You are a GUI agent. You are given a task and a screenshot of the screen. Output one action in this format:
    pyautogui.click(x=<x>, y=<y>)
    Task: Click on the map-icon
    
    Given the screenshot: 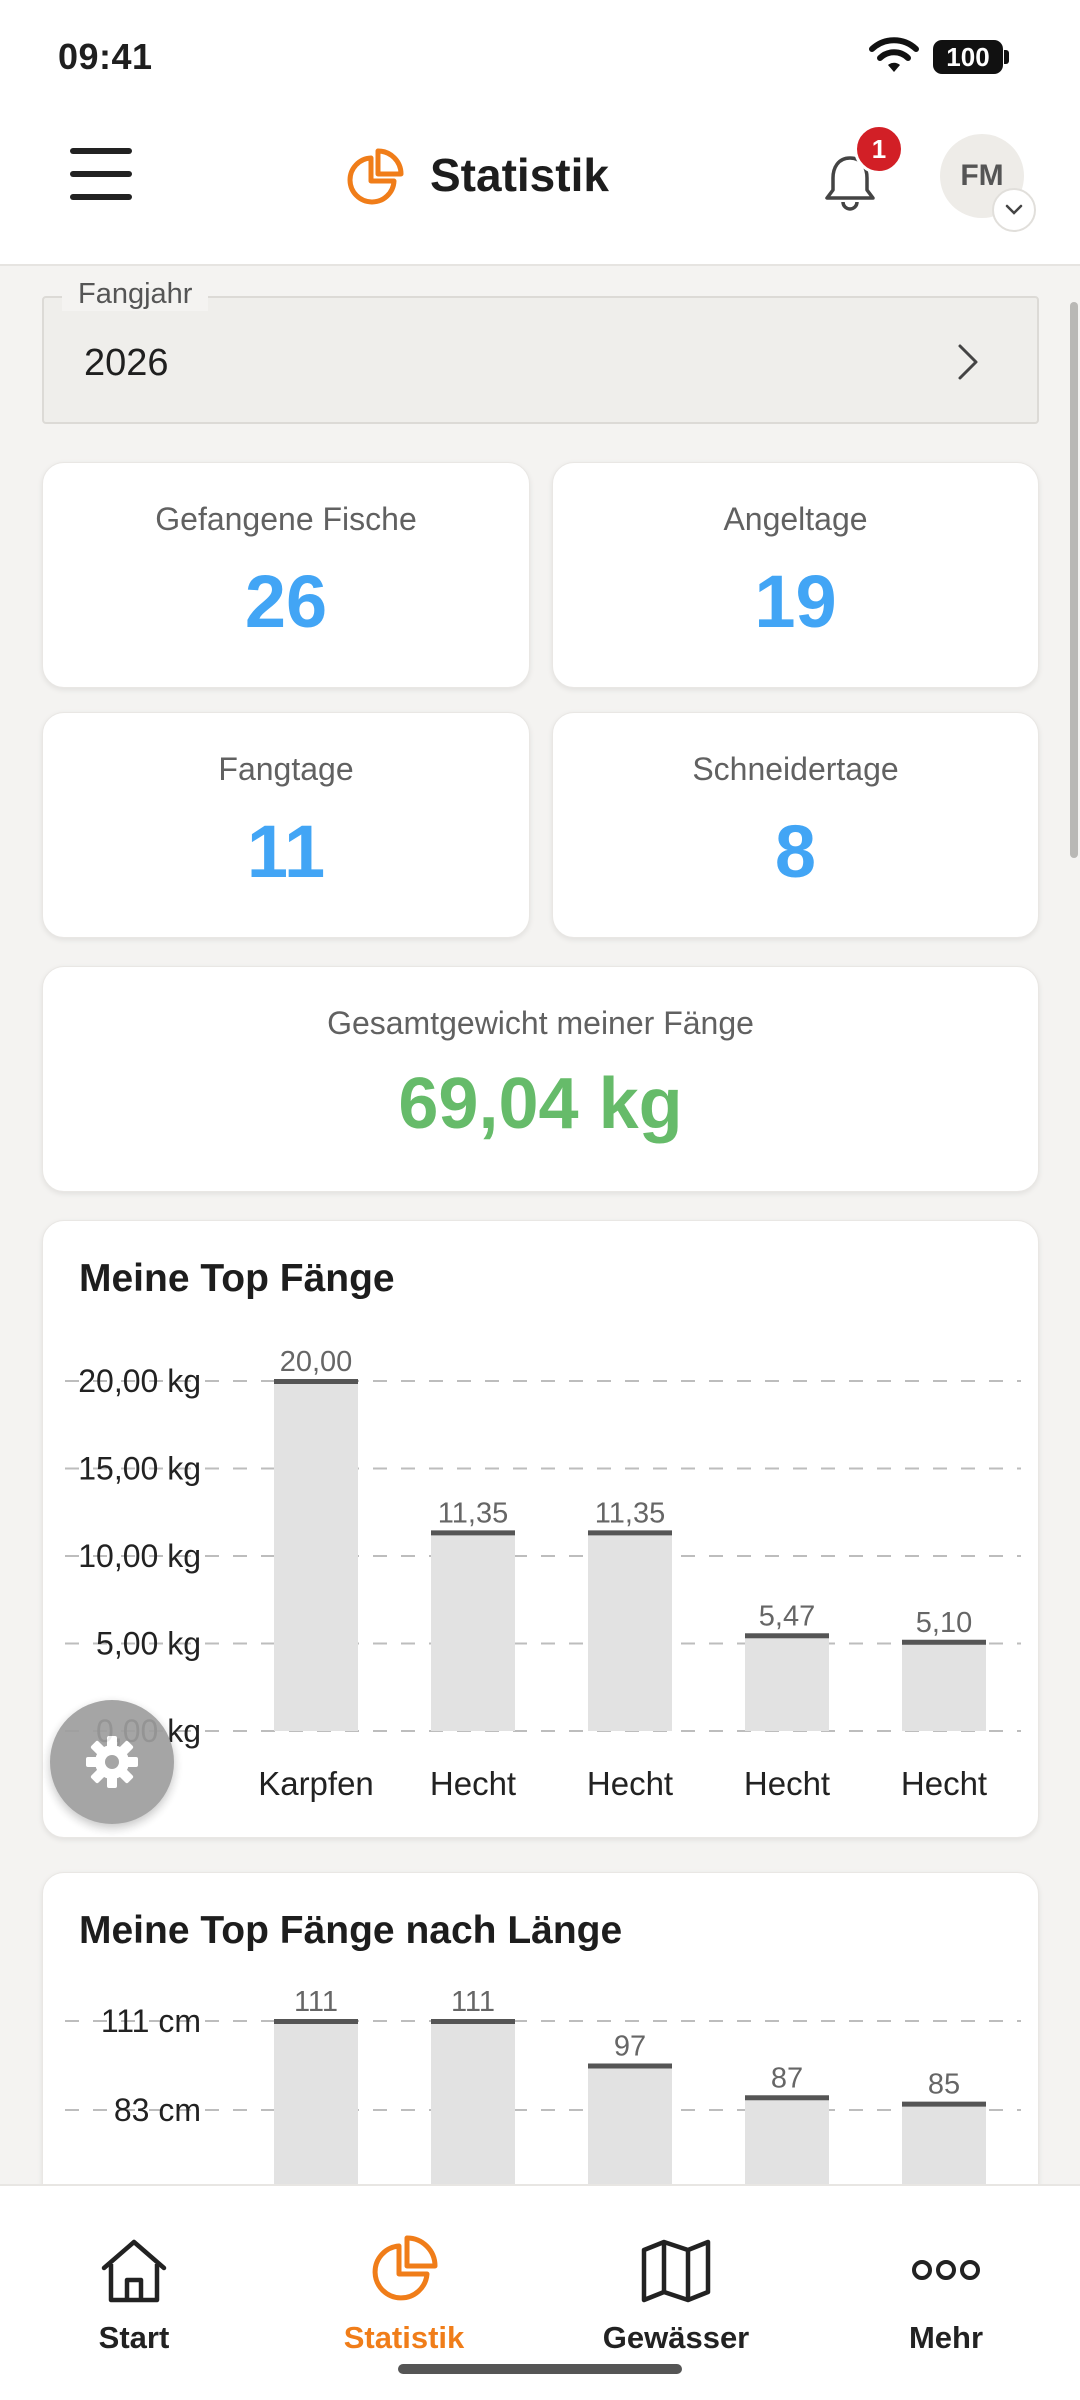 What is the action you would take?
    pyautogui.click(x=676, y=2271)
    